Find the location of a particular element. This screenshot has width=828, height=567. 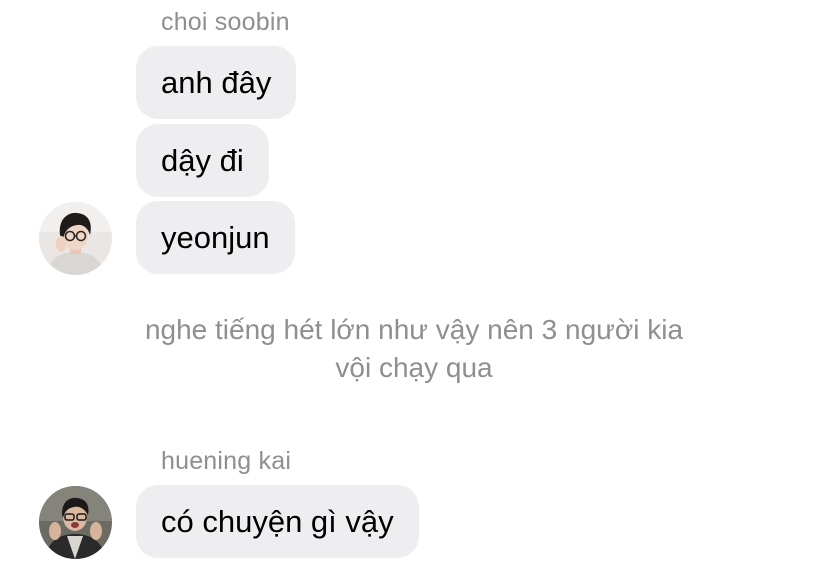

sender-name: huening kai is located at coordinates (226, 461).